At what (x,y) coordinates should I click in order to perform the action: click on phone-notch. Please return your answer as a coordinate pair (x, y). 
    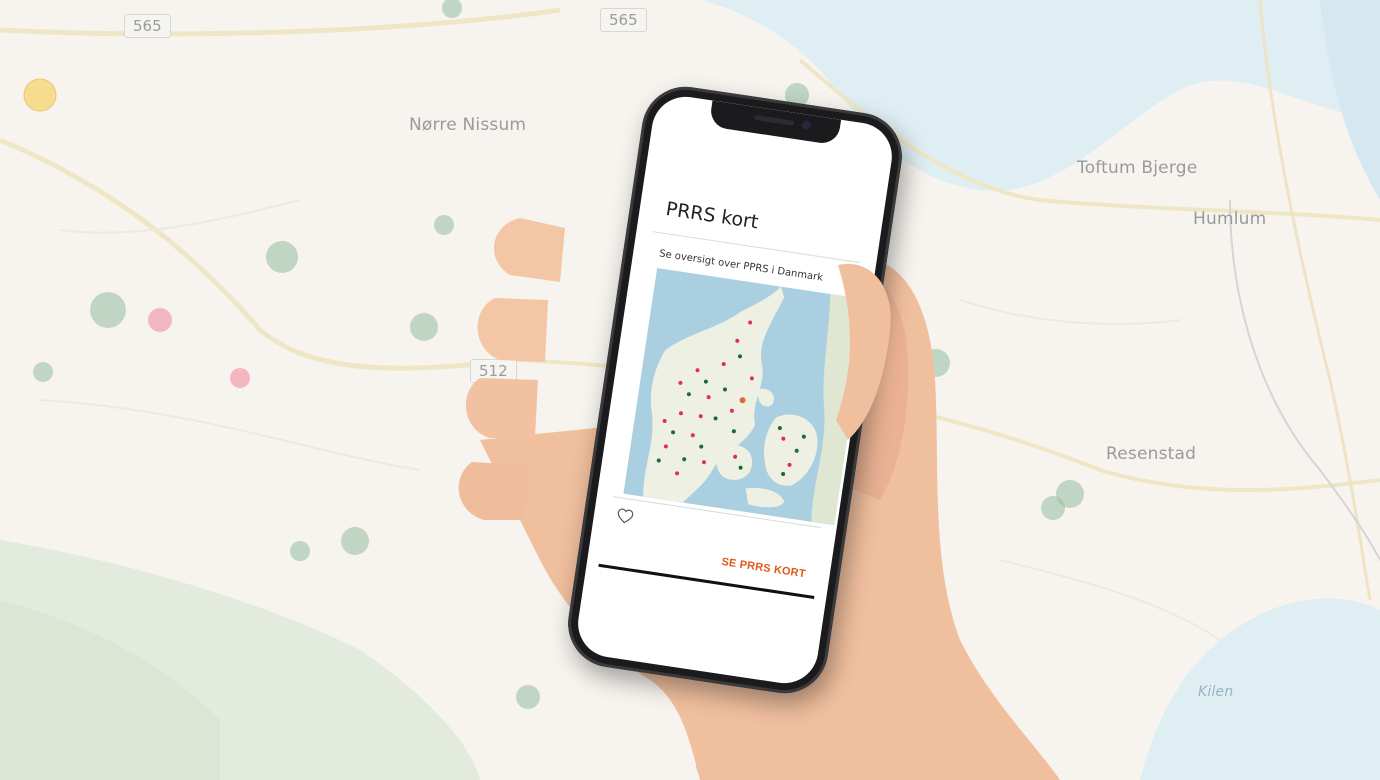
    Looking at the image, I should click on (775, 123).